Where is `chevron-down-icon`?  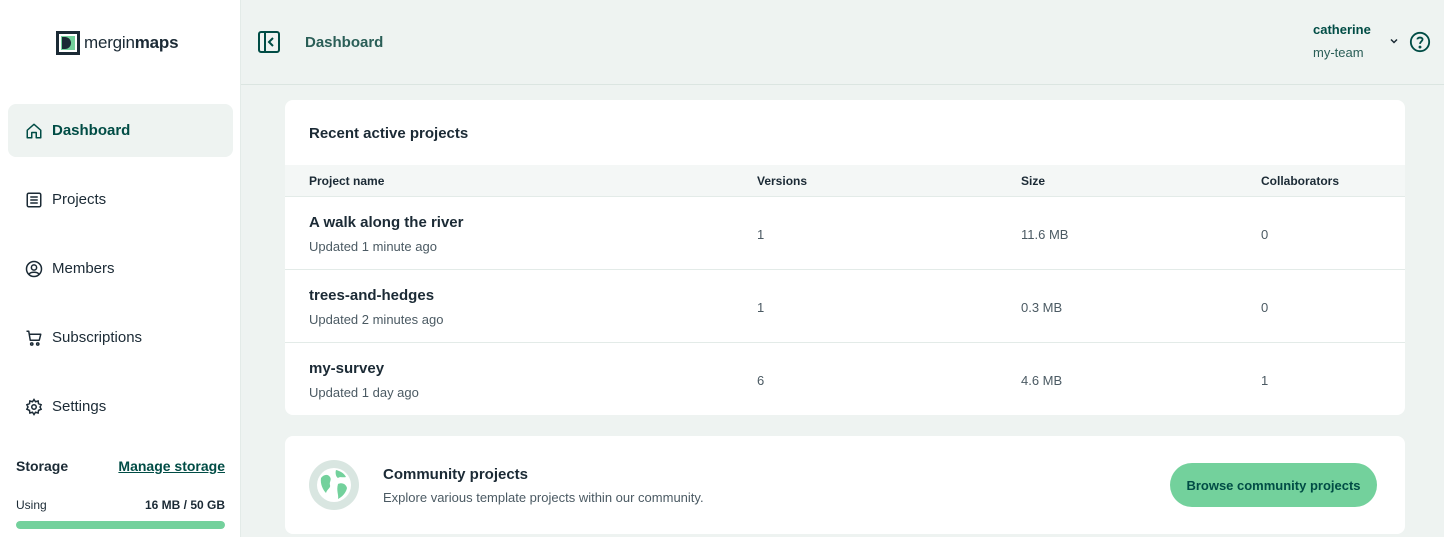 chevron-down-icon is located at coordinates (1394, 41).